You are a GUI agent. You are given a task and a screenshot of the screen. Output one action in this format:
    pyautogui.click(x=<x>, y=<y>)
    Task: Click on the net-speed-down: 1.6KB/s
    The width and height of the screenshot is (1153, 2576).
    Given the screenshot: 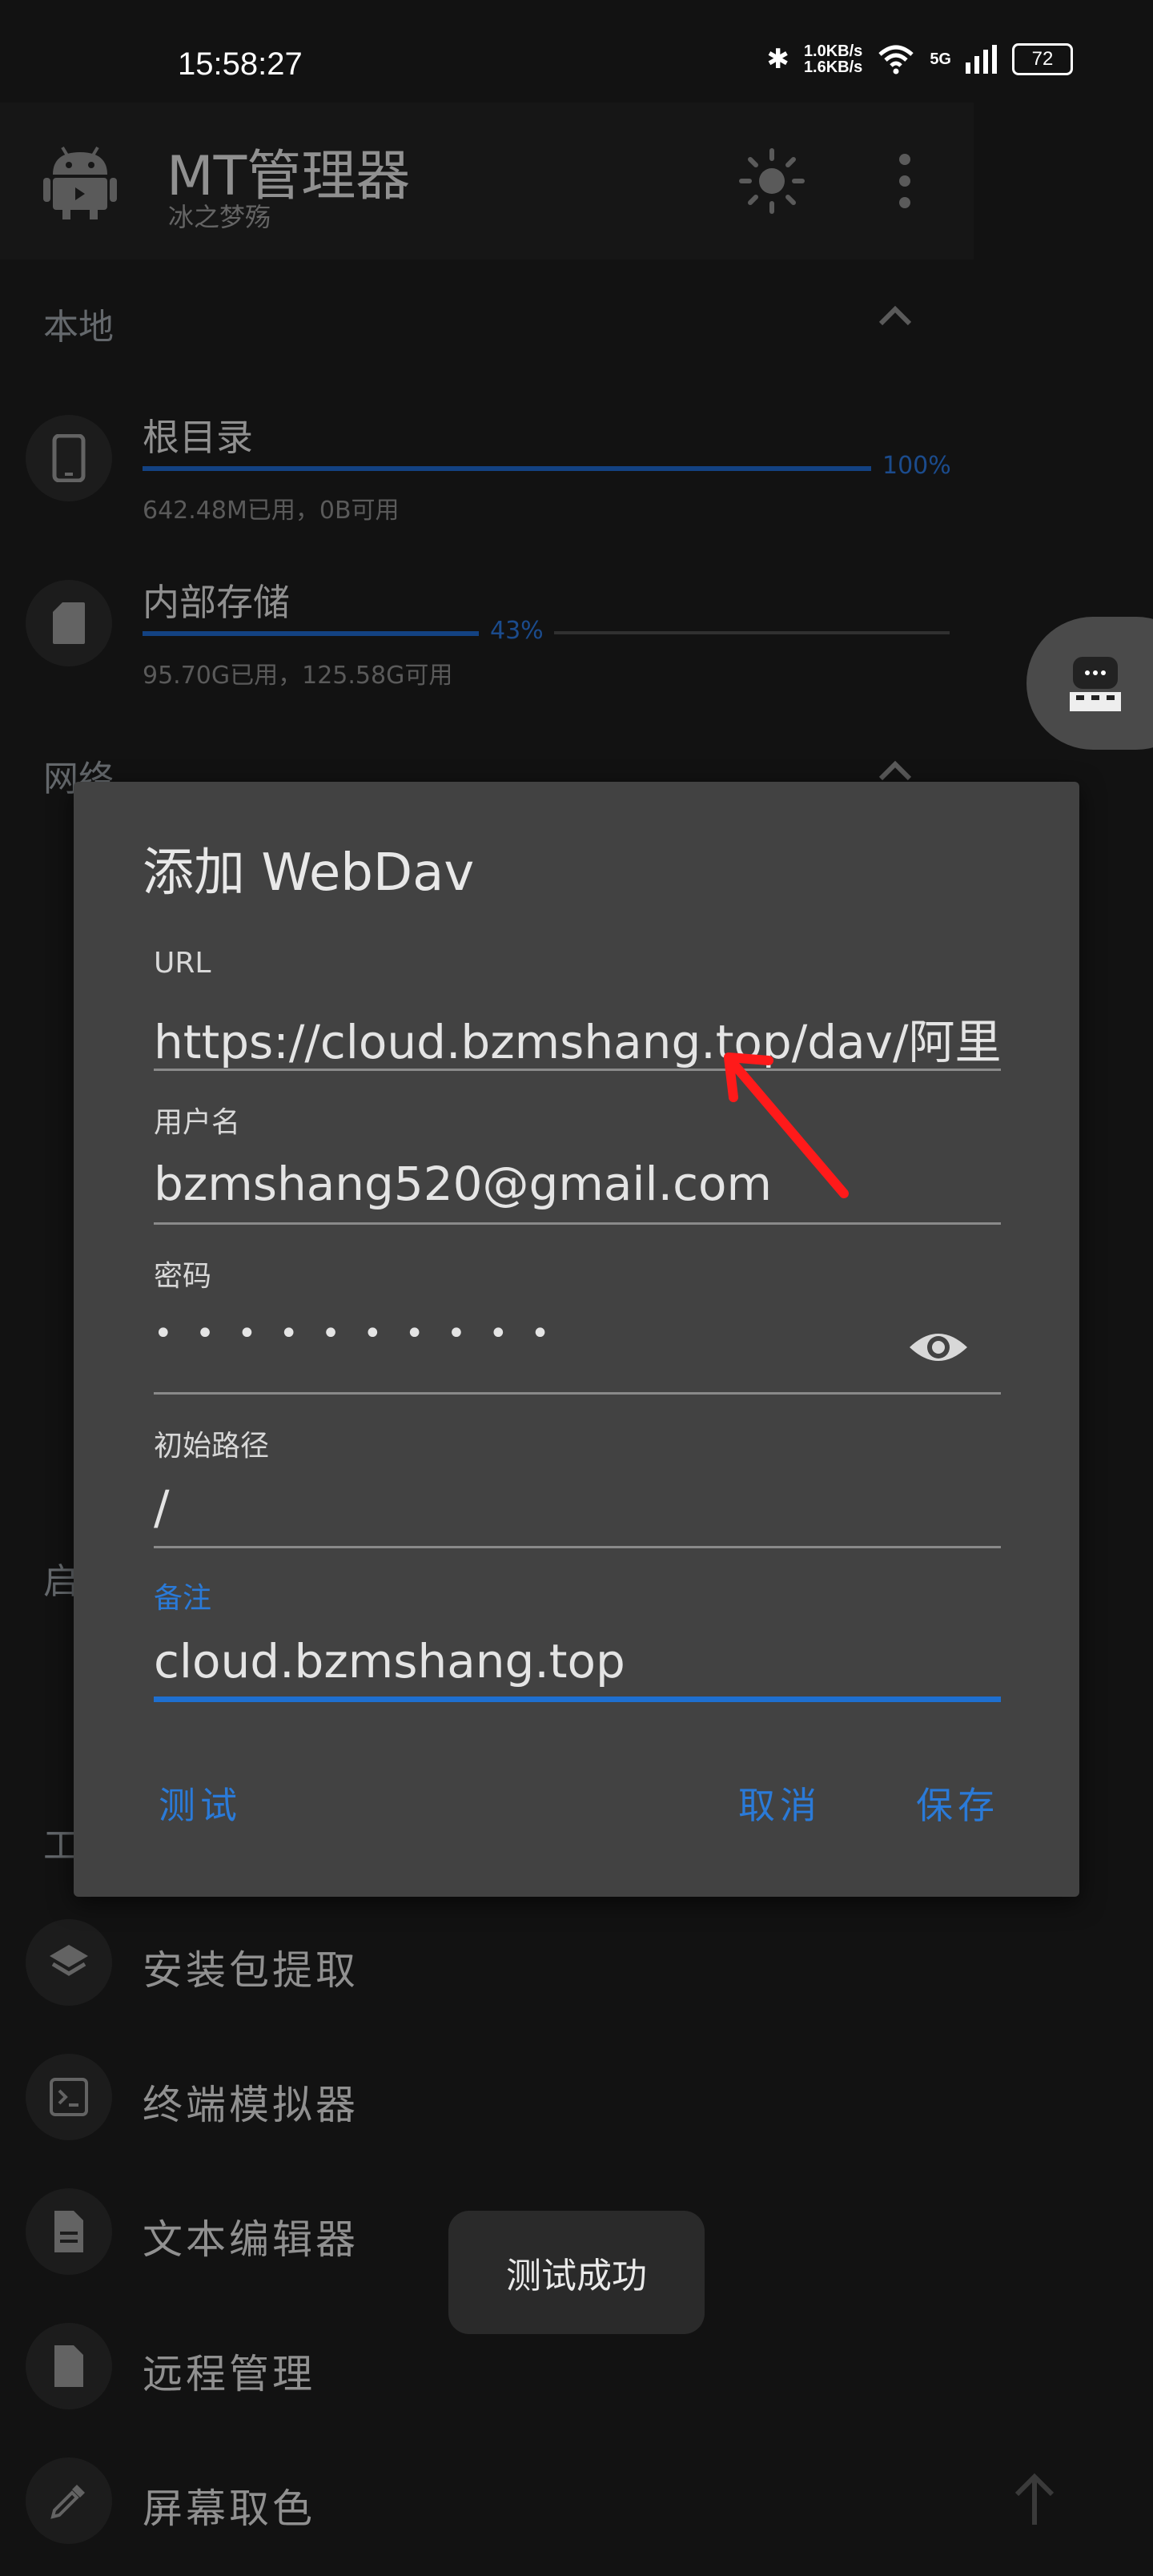 What is the action you would take?
    pyautogui.click(x=833, y=67)
    